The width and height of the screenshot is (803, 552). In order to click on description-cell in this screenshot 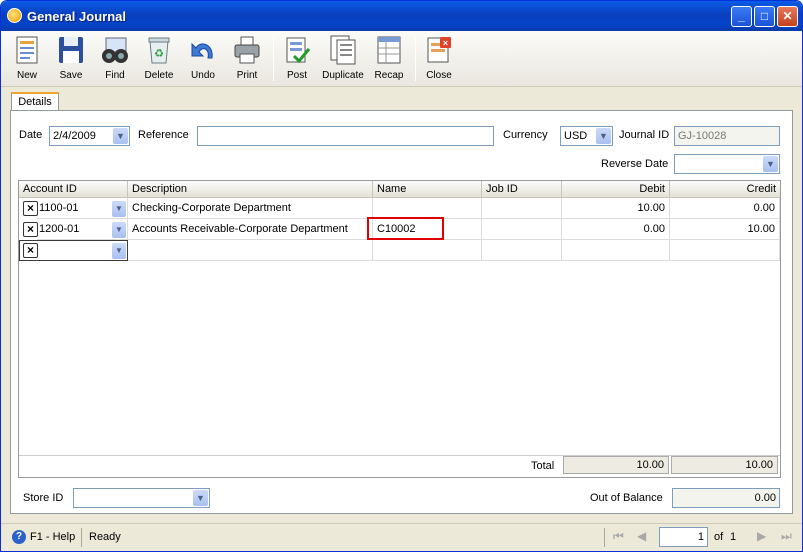, I will do `click(250, 250)`.